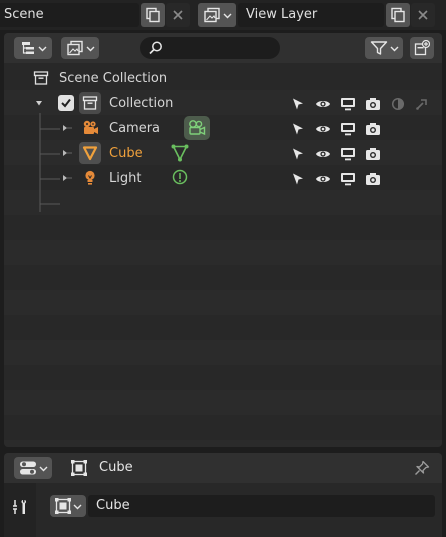 The height and width of the screenshot is (537, 446). I want to click on context-object-name: Cube, so click(116, 467).